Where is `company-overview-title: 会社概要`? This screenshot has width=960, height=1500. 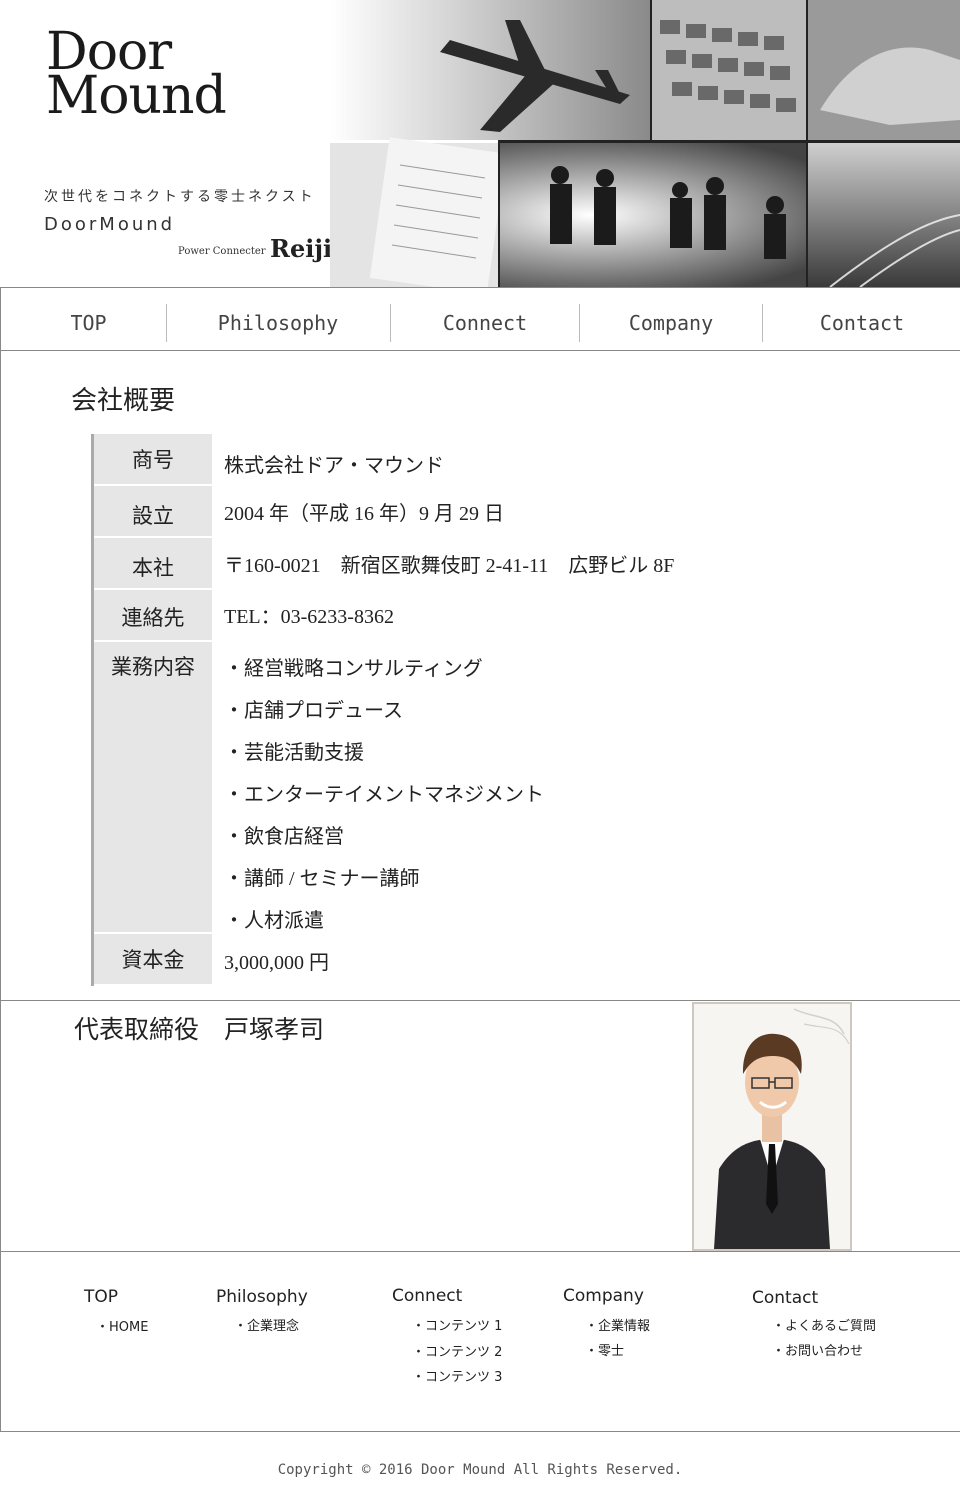 company-overview-title: 会社概要 is located at coordinates (123, 401).